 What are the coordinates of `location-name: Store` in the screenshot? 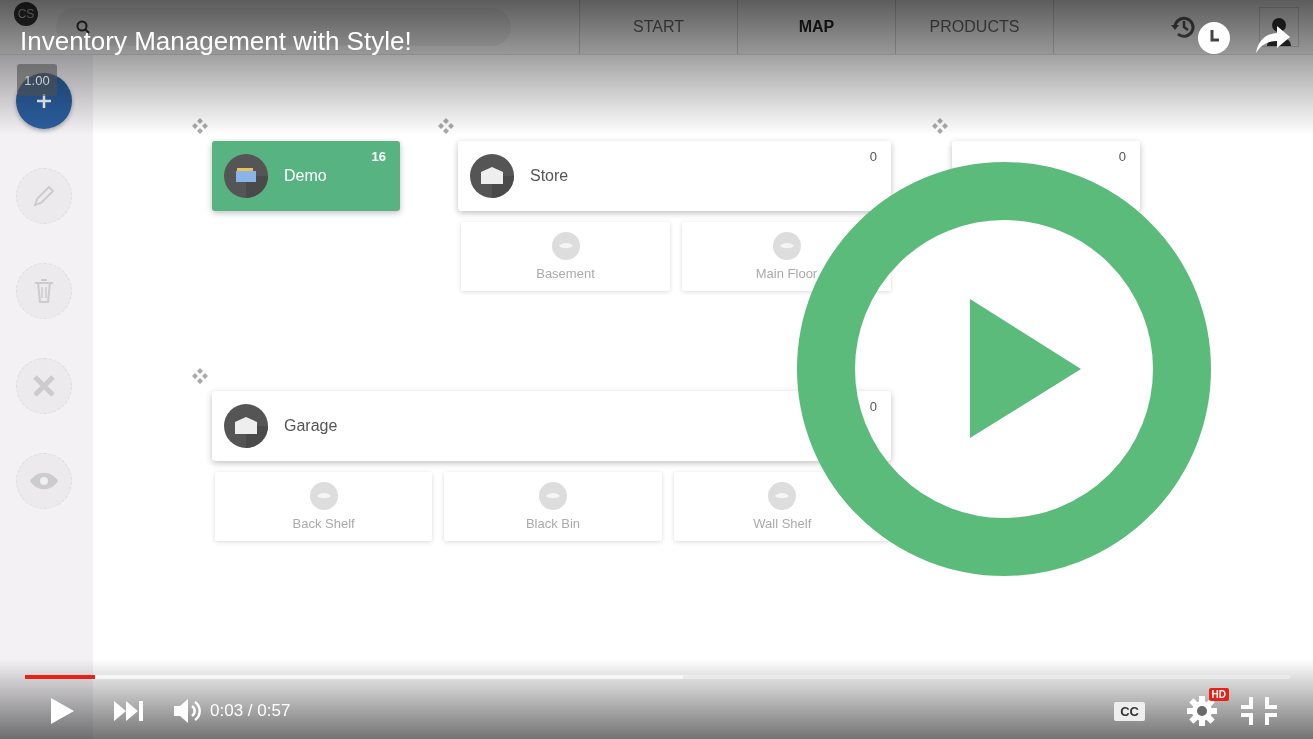 It's located at (550, 176).